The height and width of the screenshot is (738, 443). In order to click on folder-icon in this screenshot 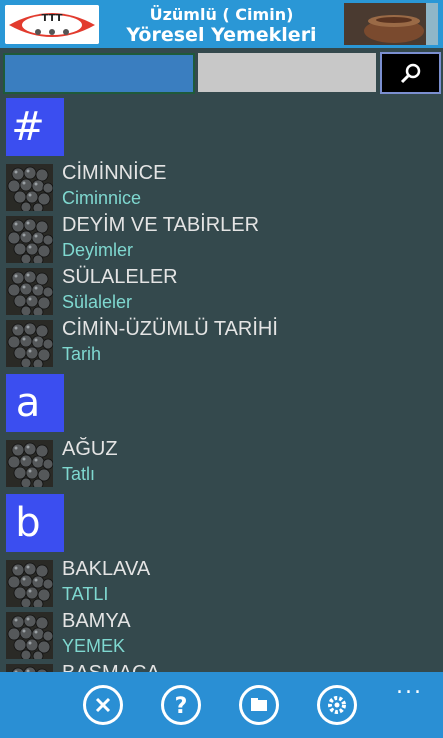, I will do `click(259, 704)`.